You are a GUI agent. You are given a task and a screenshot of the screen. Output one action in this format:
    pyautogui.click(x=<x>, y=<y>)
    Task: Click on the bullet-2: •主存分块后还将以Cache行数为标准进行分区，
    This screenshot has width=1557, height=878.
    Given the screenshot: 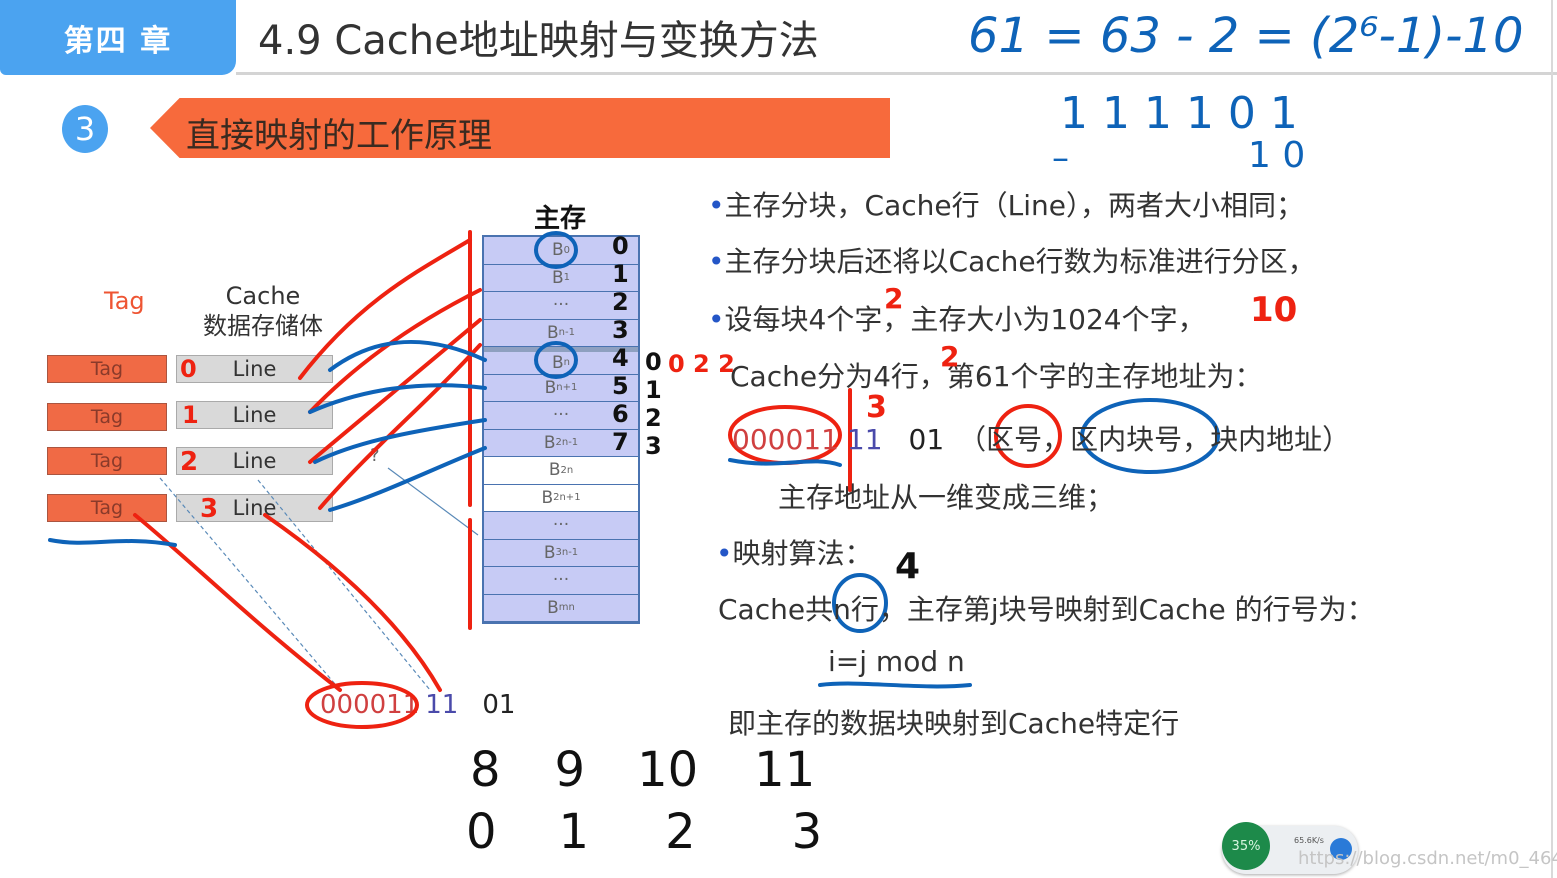 What is the action you would take?
    pyautogui.click(x=1012, y=261)
    